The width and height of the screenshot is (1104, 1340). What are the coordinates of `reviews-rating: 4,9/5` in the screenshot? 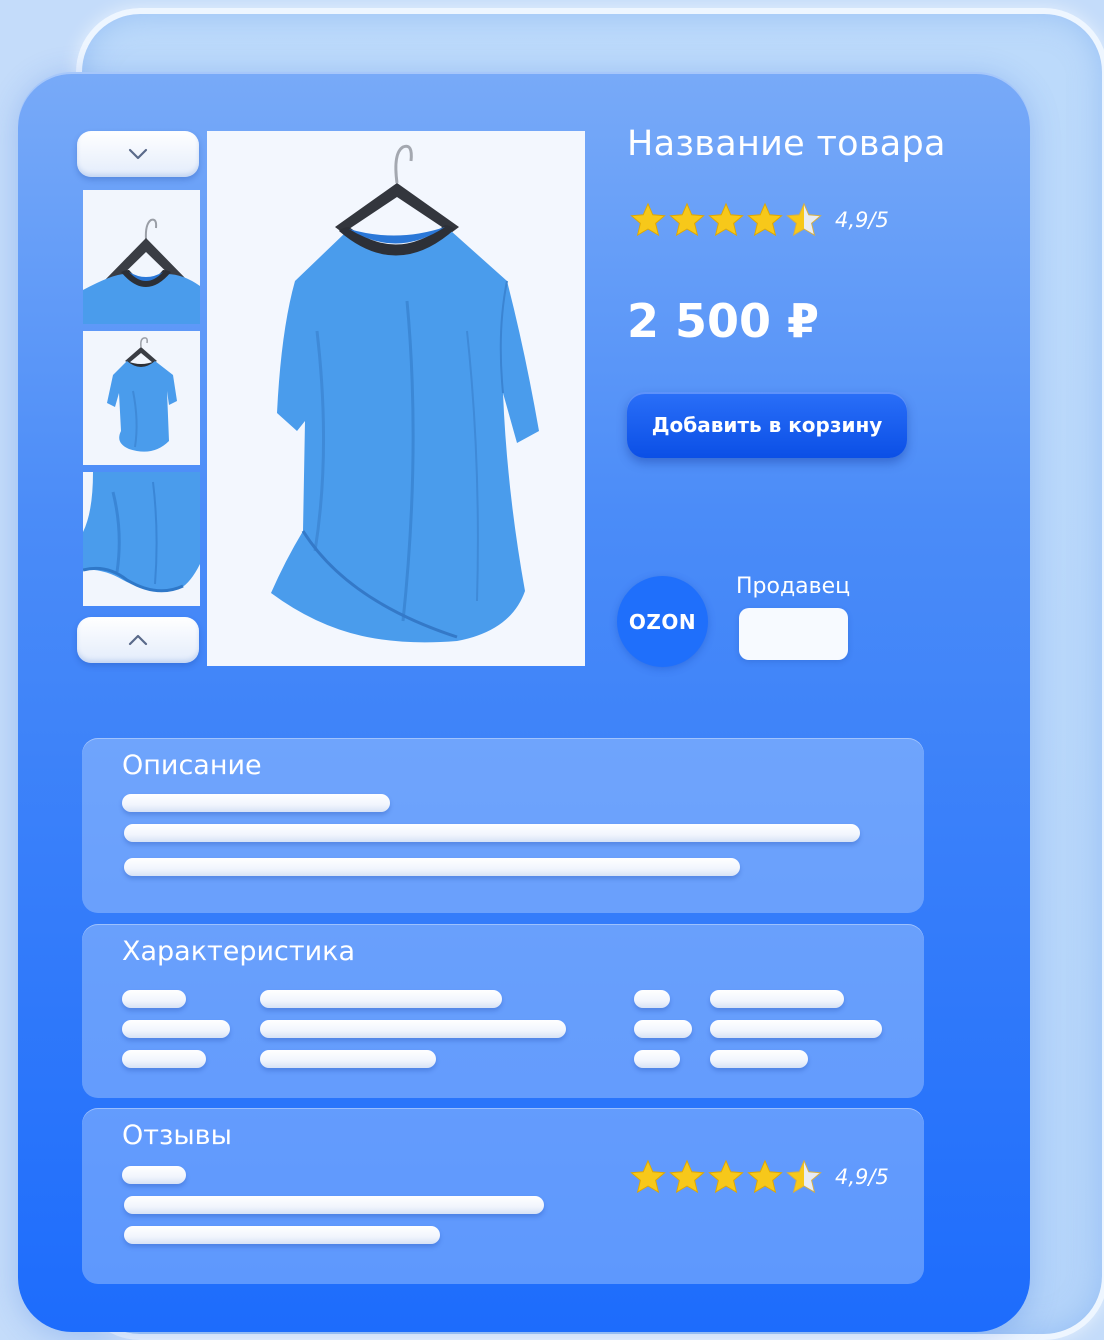 It's located at (759, 1177).